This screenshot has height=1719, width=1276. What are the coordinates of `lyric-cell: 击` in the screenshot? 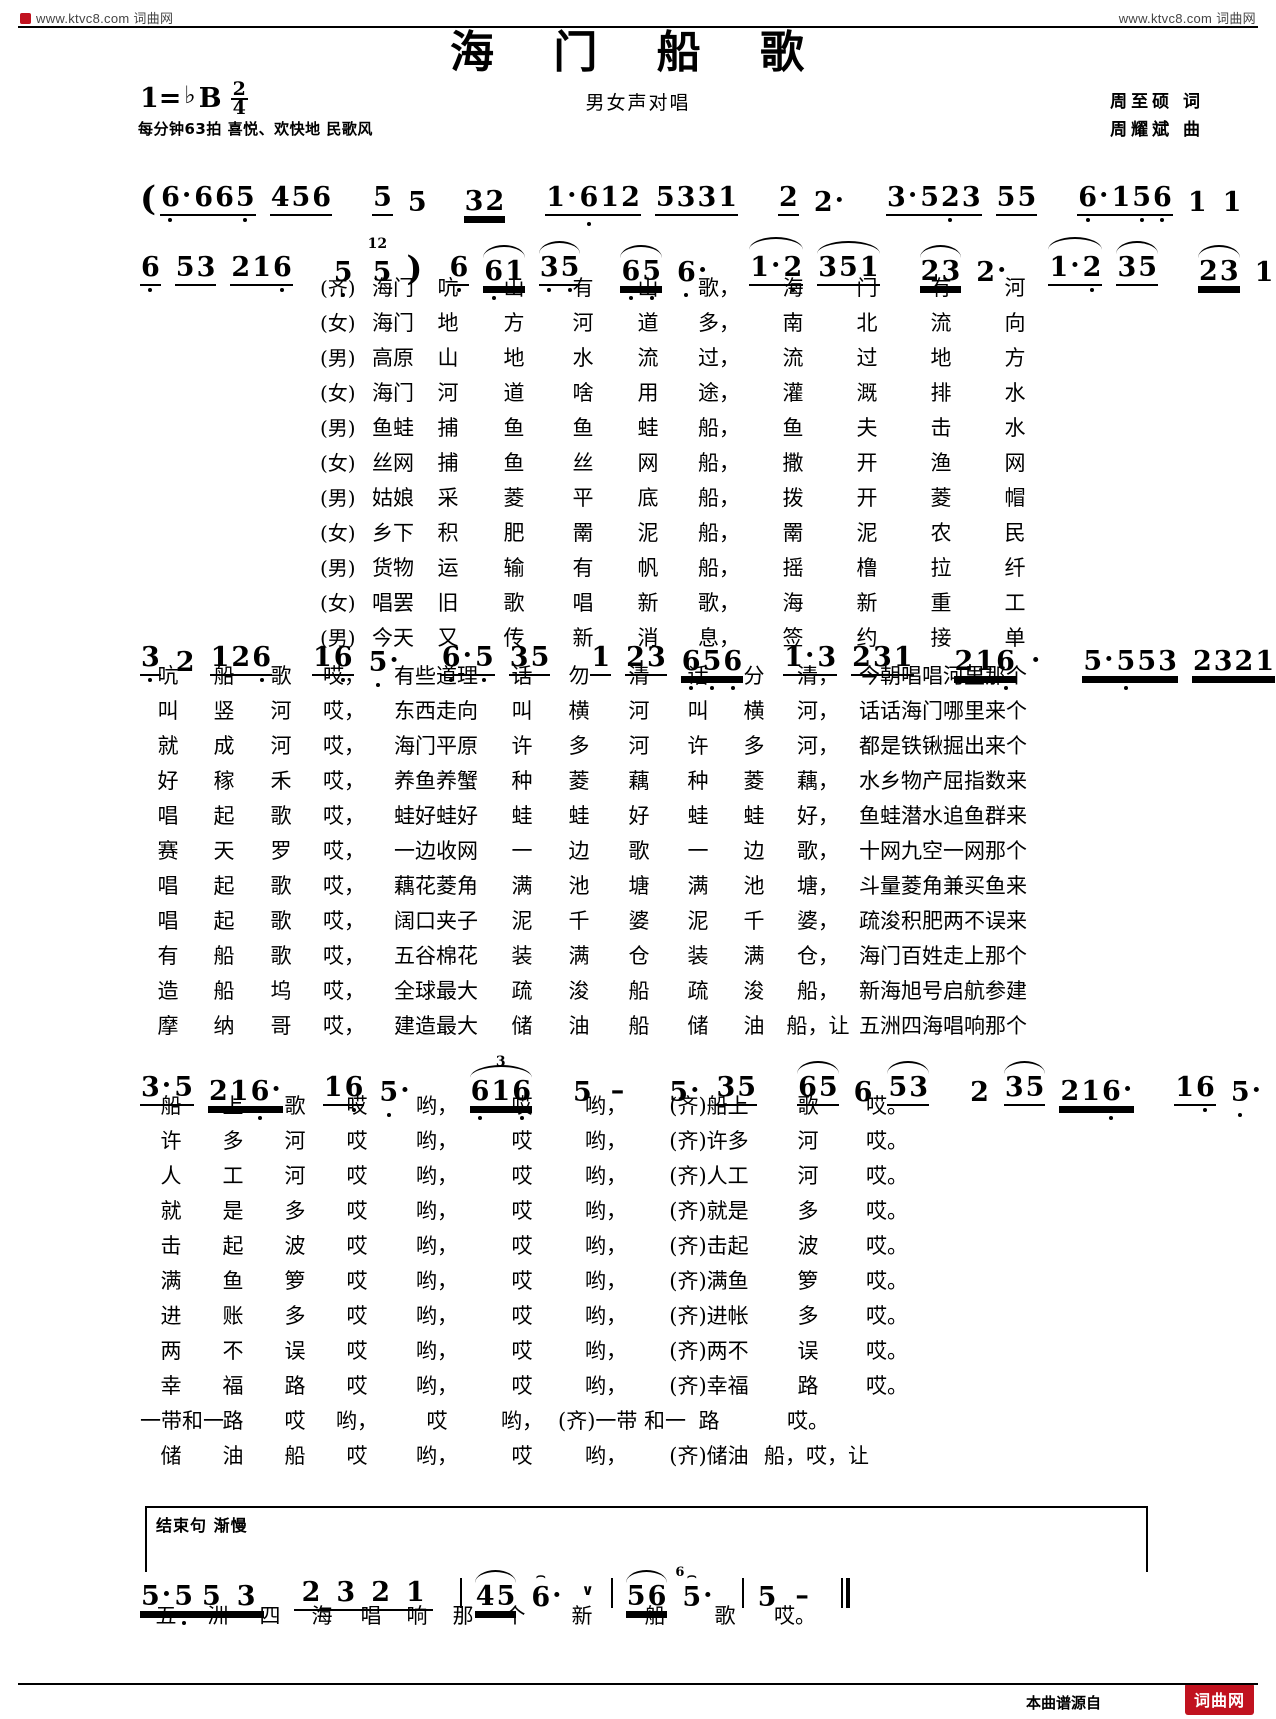 It's located at (171, 1246).